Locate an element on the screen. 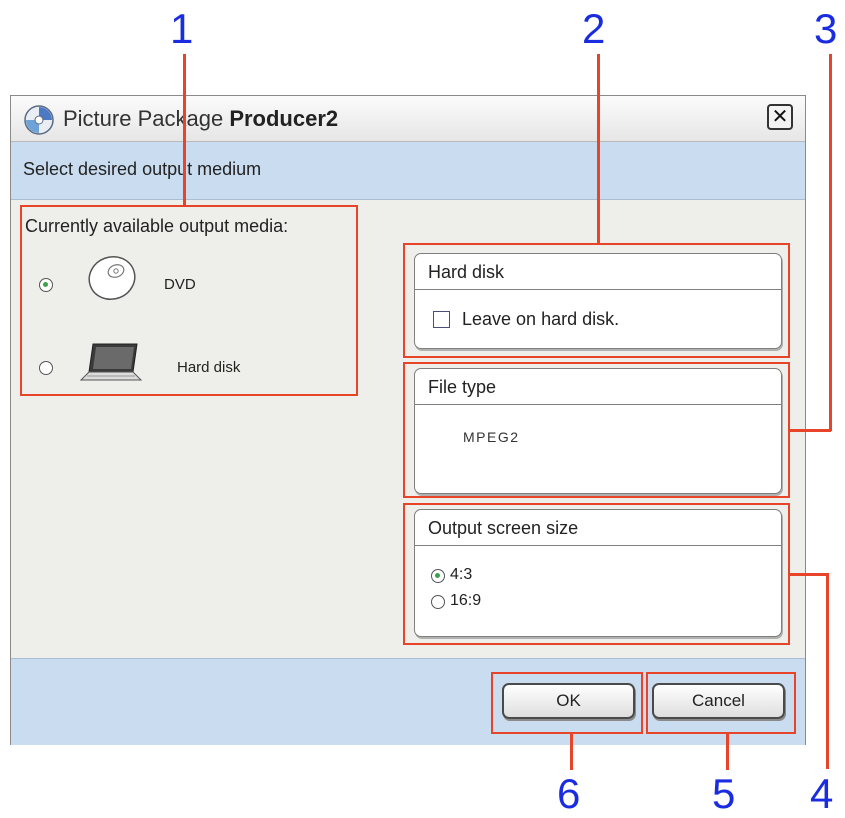 The height and width of the screenshot is (818, 845). annotation-box-file-type is located at coordinates (596, 430).